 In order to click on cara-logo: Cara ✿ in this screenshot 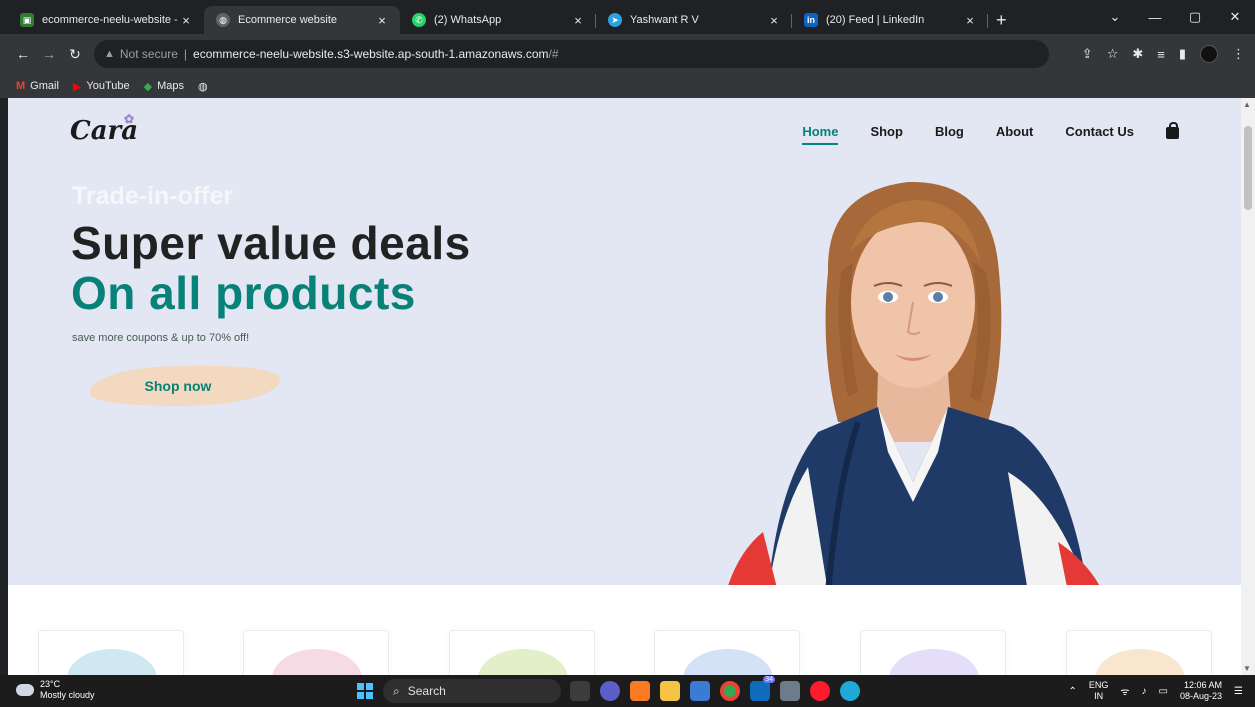, I will do `click(104, 129)`.